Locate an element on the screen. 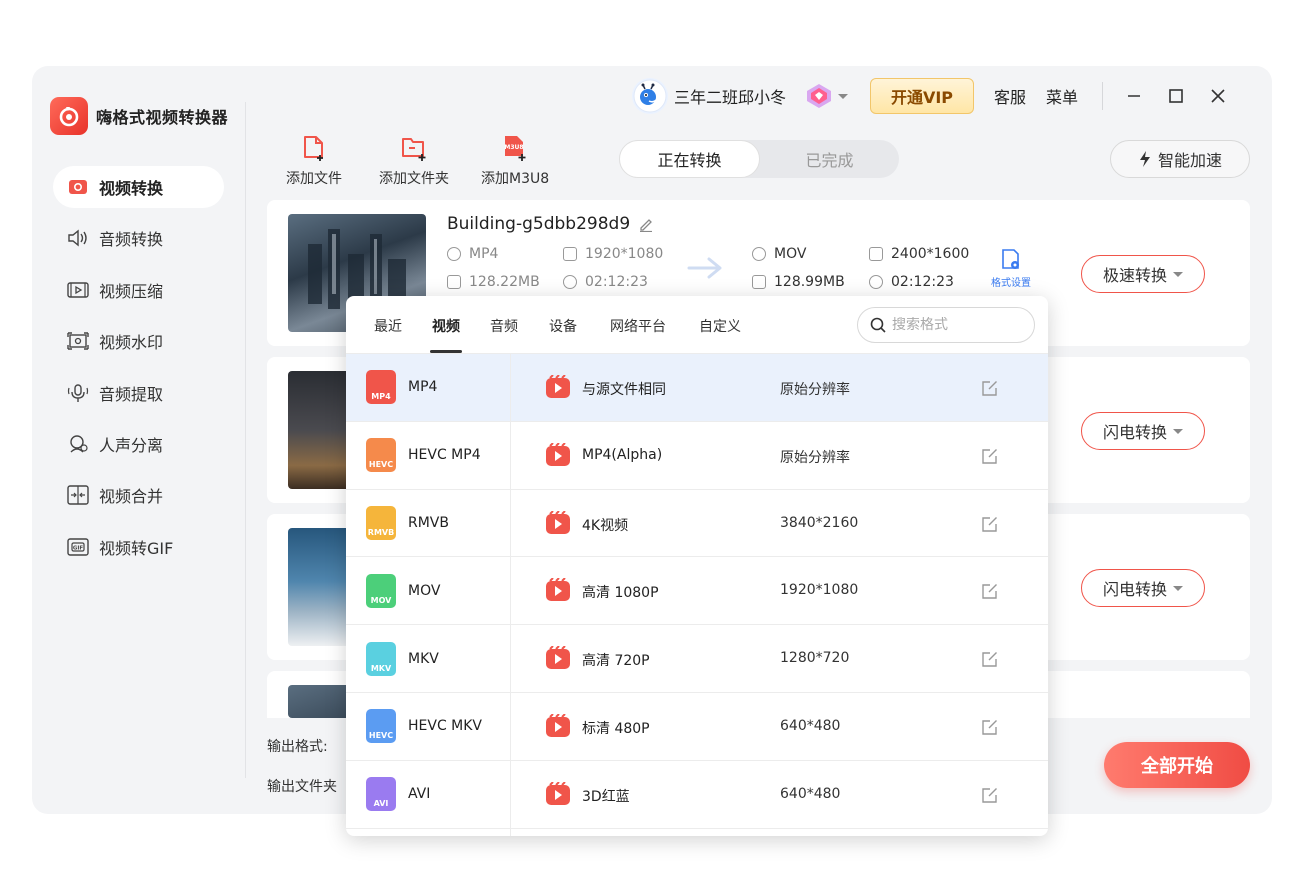 This screenshot has height=888, width=1304. open-vip-button: 开通VIP is located at coordinates (922, 96).